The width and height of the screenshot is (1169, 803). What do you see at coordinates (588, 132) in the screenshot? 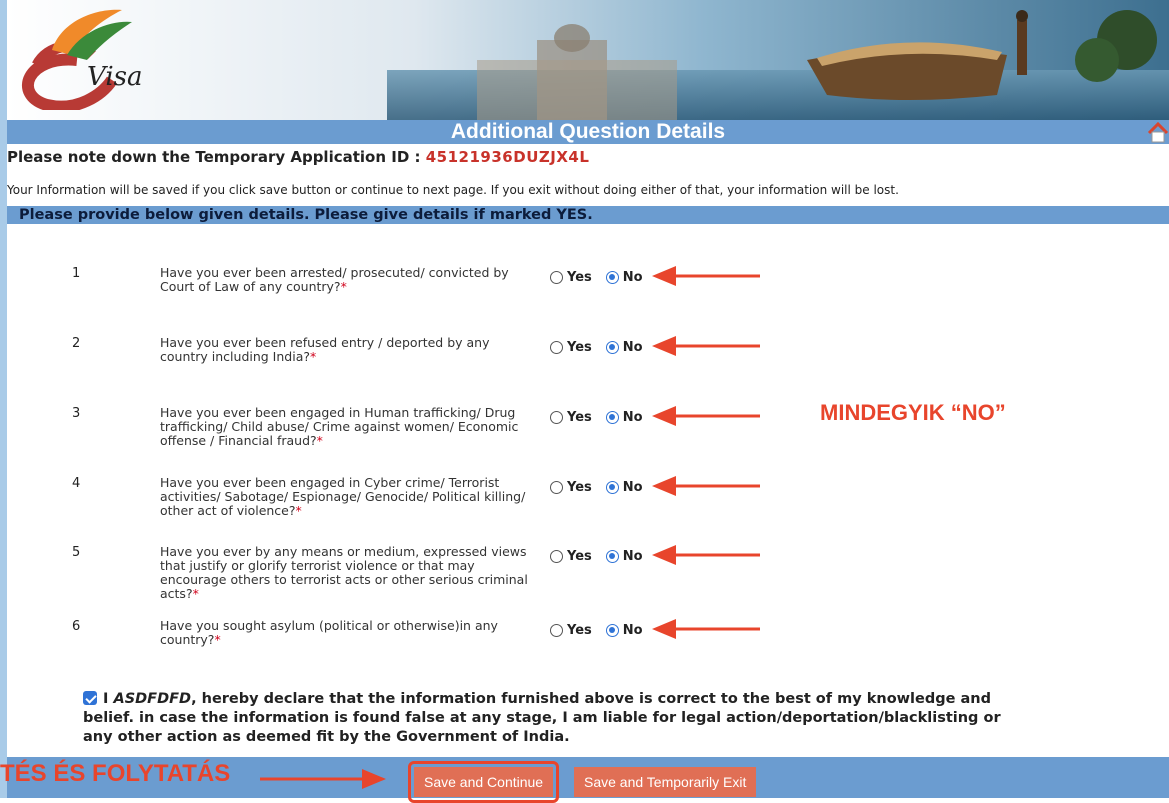
I see `page-title: Additional Question Details` at bounding box center [588, 132].